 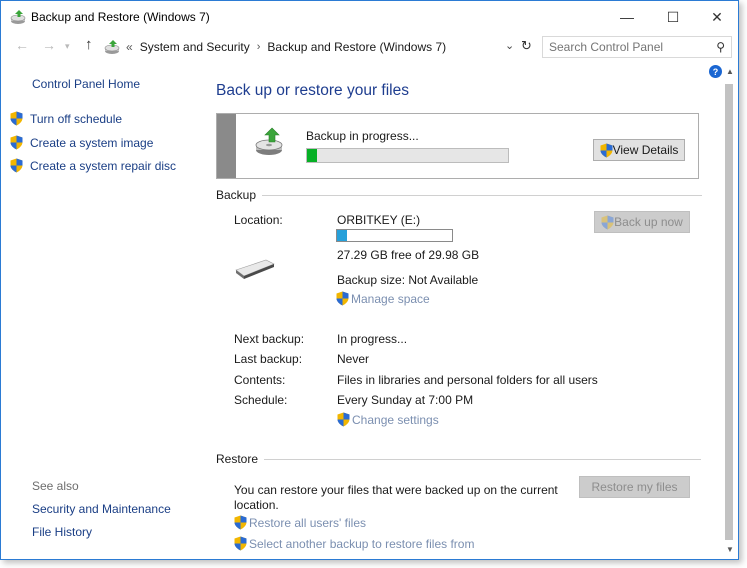 I want to click on back-up-now-button: Back up now, so click(x=642, y=222).